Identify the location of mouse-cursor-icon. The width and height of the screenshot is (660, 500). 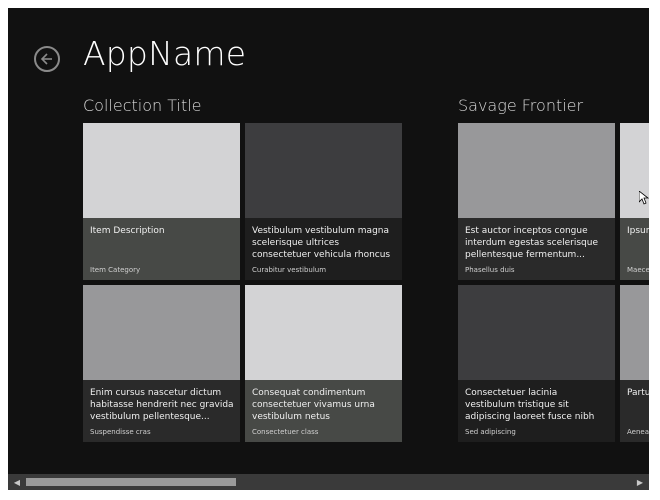
(644, 198).